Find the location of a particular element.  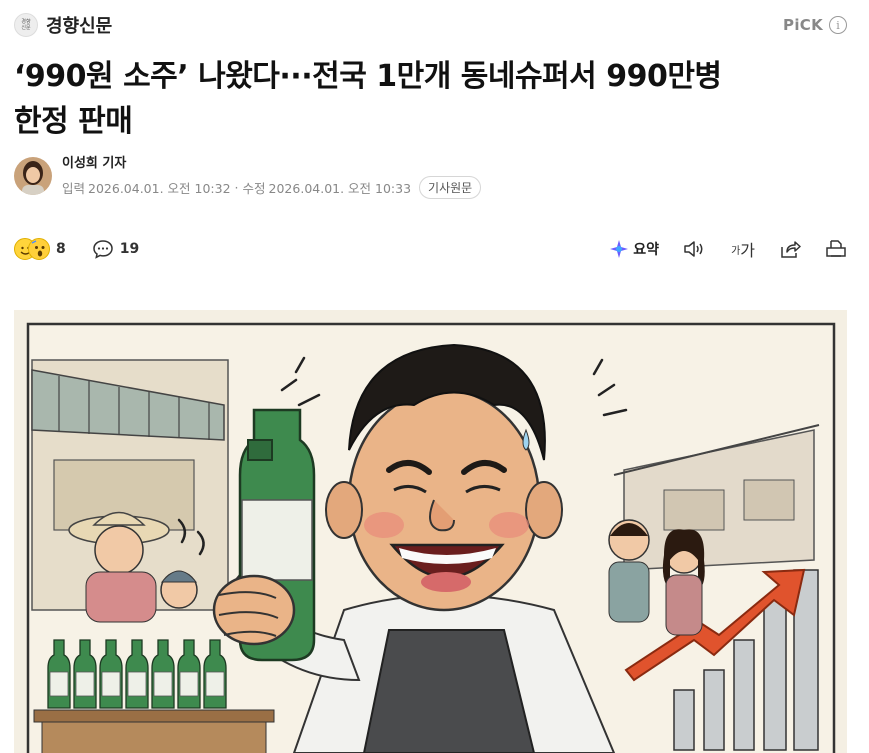

modified-date: 2026.04.01. 오전 10:33 is located at coordinates (340, 188).